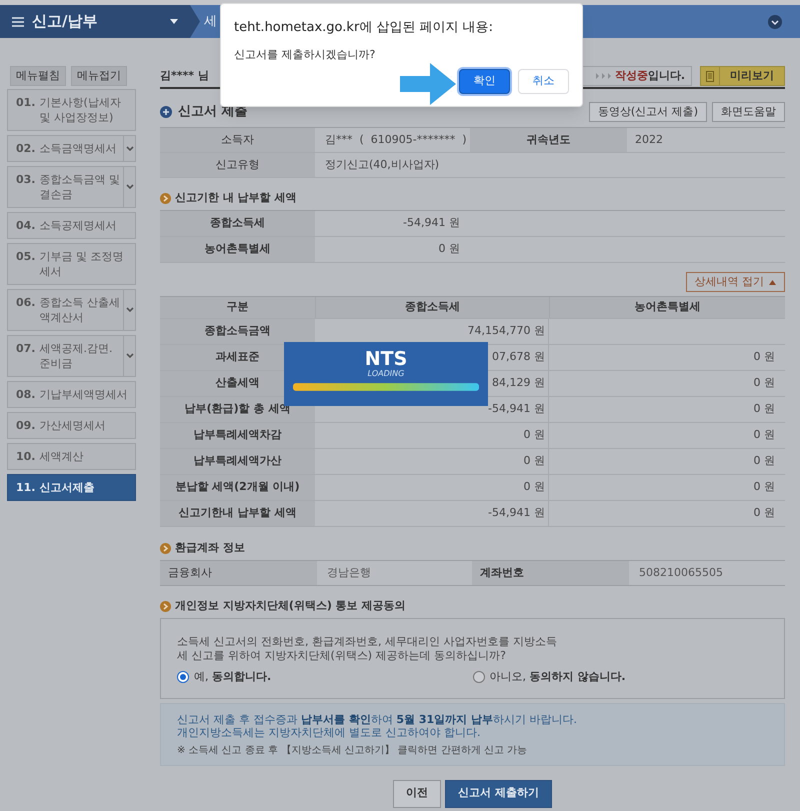  I want to click on item-label: 기본사항(납세자 및 사업장정보), so click(81, 110).